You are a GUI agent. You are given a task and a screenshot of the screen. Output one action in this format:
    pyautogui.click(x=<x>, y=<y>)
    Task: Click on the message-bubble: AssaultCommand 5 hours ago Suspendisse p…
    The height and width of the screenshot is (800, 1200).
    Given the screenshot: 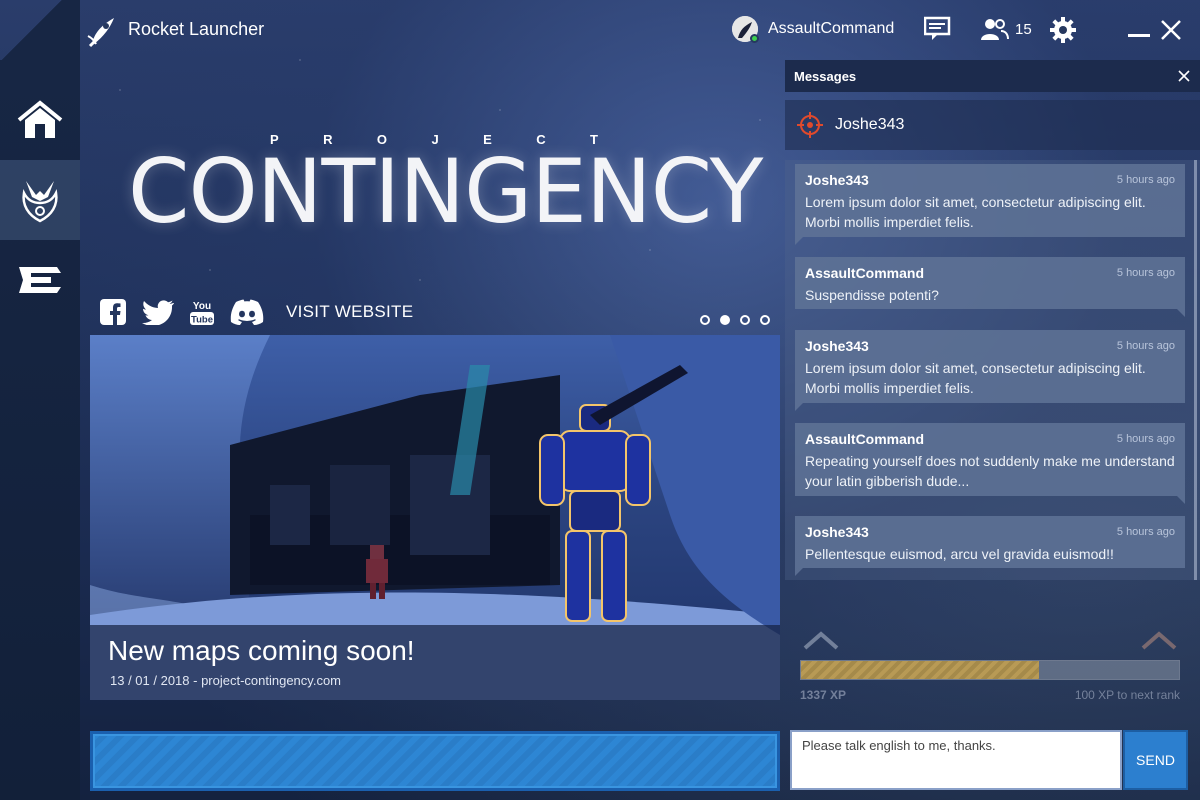 What is the action you would take?
    pyautogui.click(x=990, y=287)
    